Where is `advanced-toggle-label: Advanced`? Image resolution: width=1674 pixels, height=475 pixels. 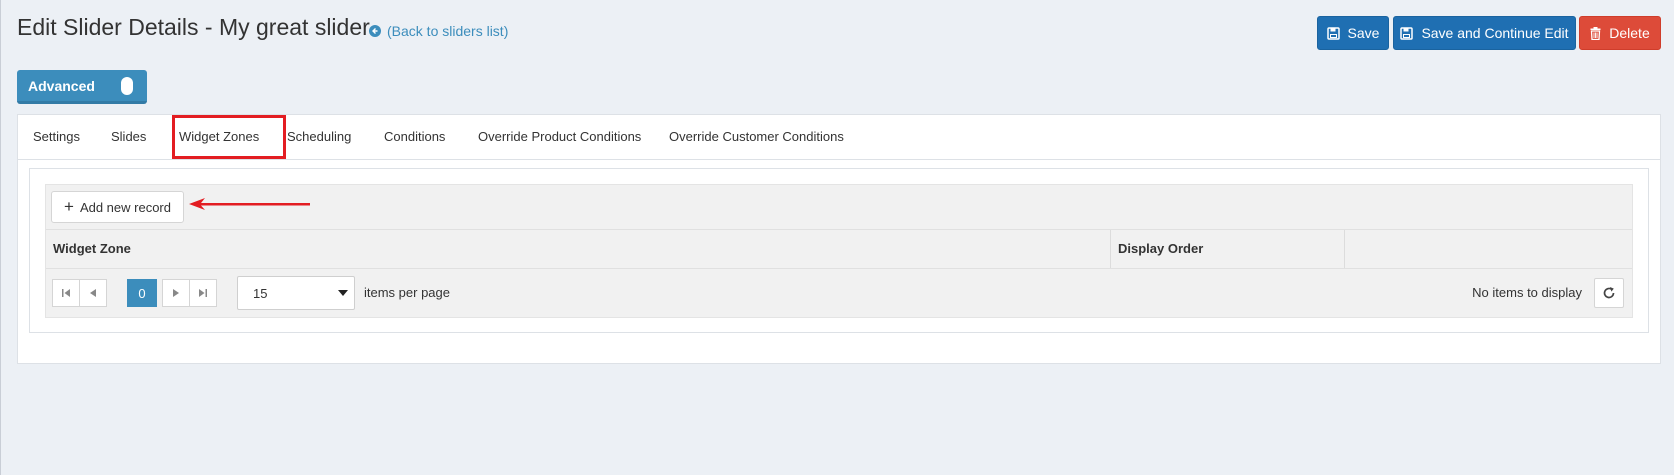 advanced-toggle-label: Advanced is located at coordinates (61, 85).